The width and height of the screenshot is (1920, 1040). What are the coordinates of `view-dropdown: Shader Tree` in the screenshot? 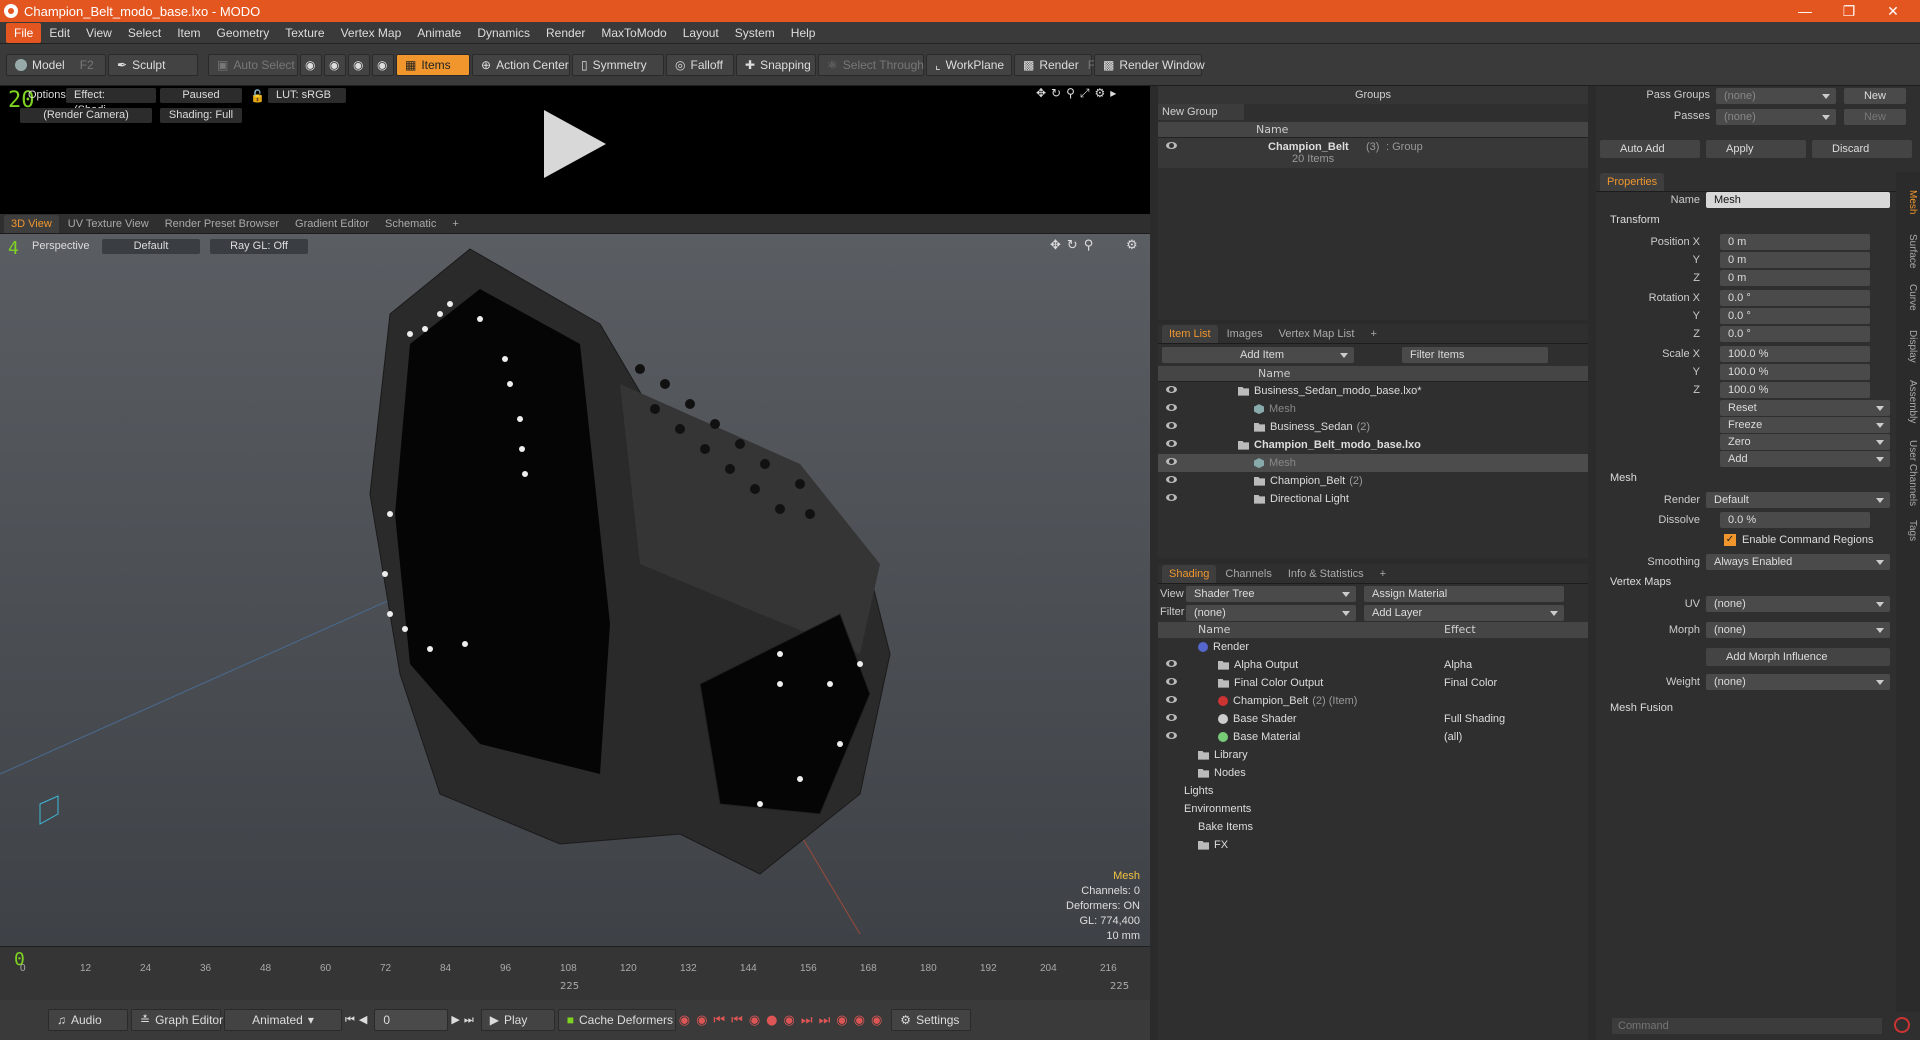 It's located at (1271, 594).